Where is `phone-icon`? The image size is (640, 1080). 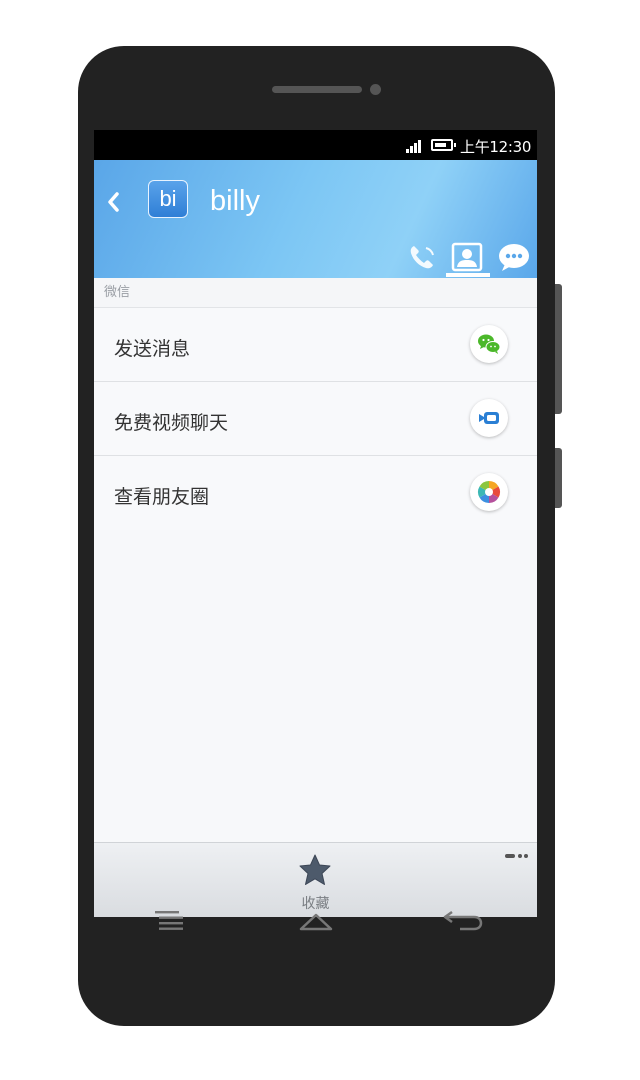 phone-icon is located at coordinates (423, 257).